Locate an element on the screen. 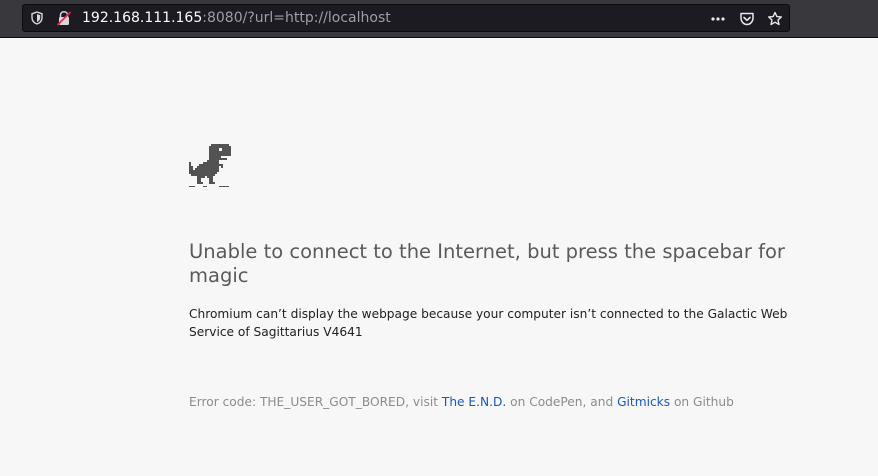 The image size is (878, 476). more-dots-icon is located at coordinates (718, 19).